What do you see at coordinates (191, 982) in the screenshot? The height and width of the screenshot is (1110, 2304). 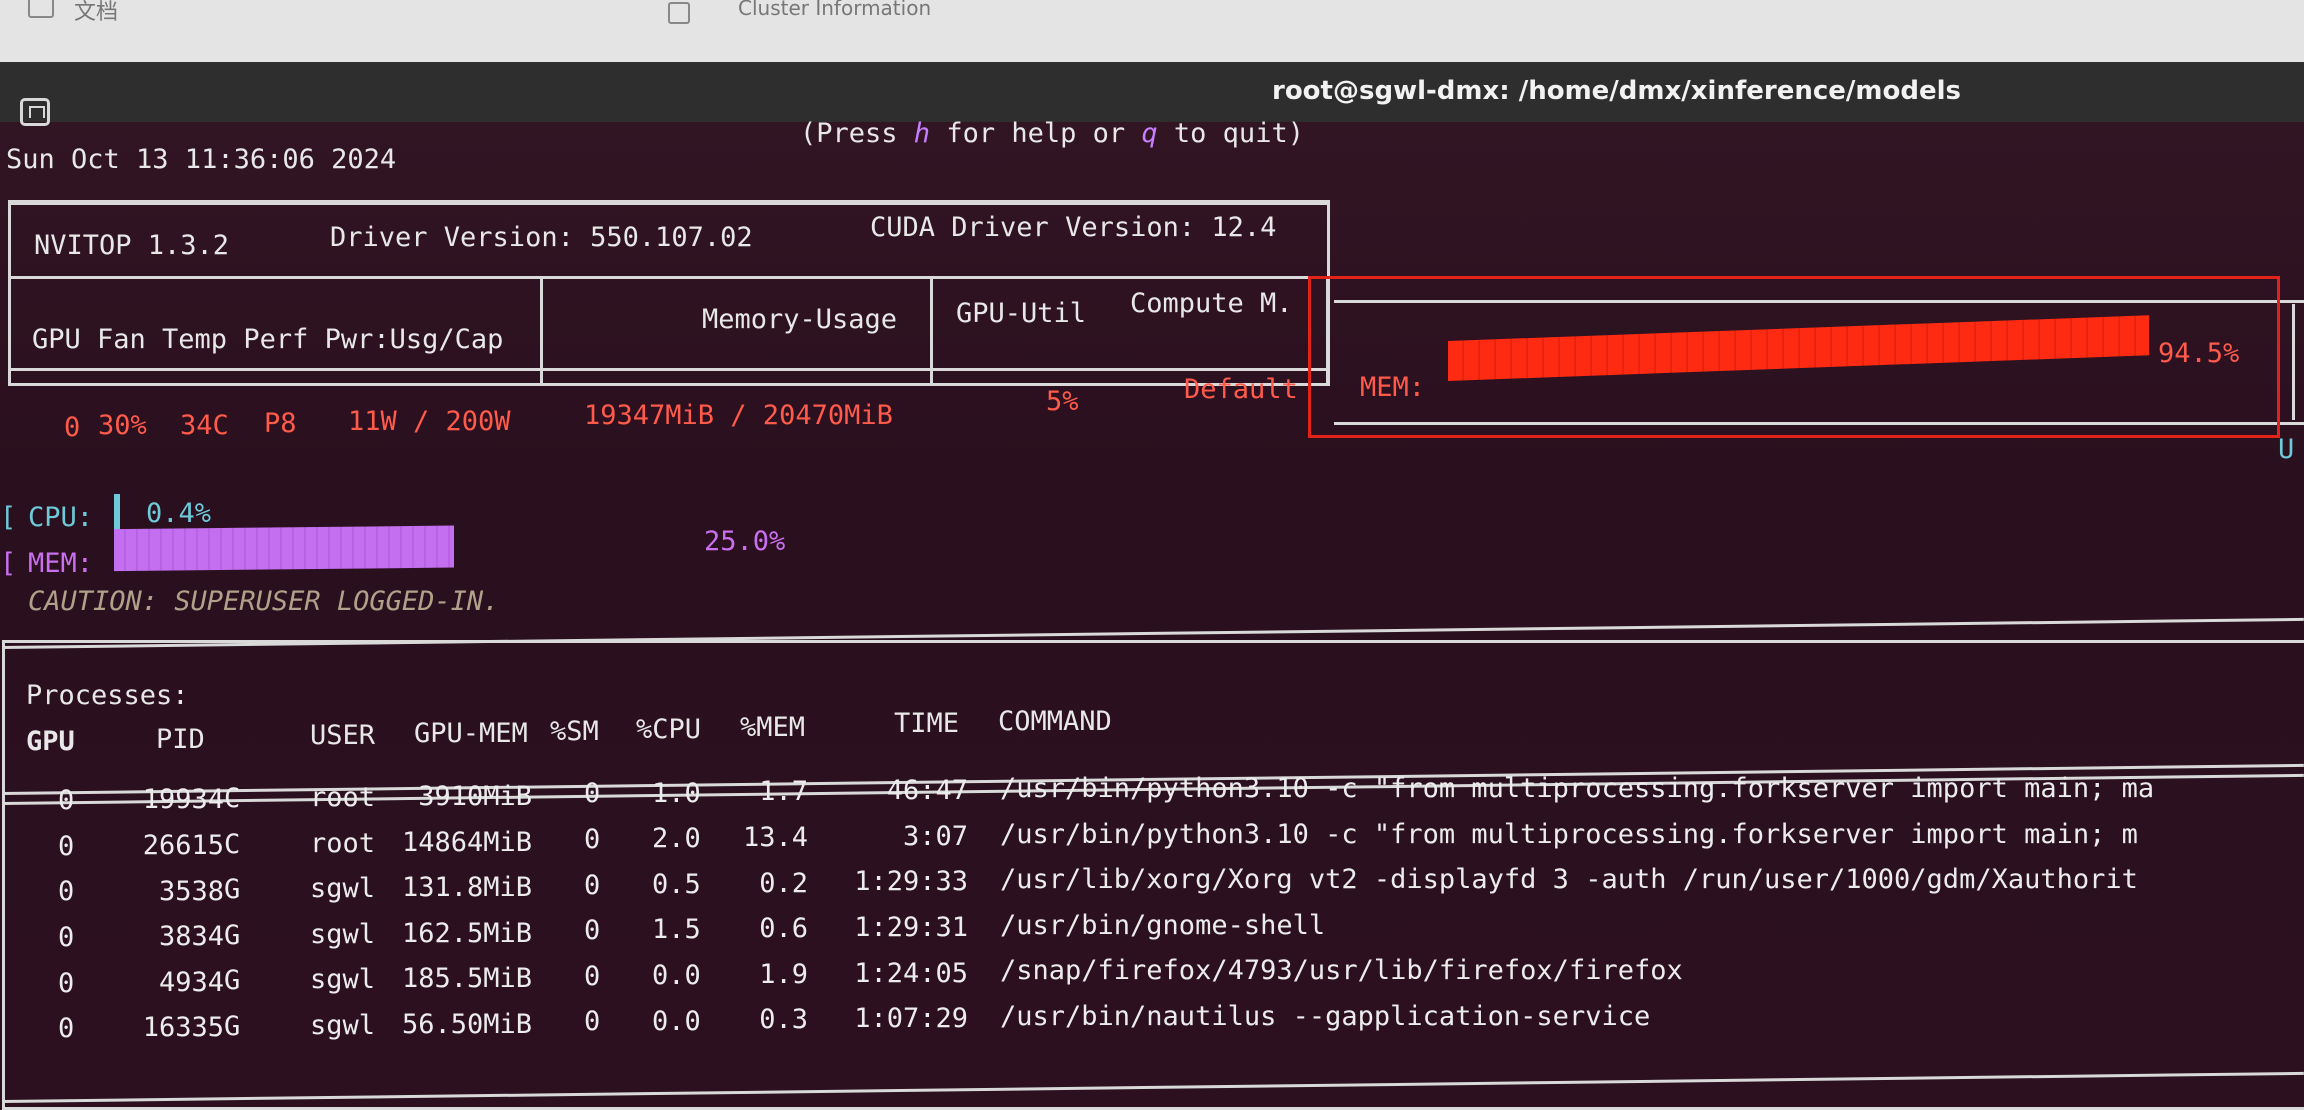 I see `process-pid: 4934` at bounding box center [191, 982].